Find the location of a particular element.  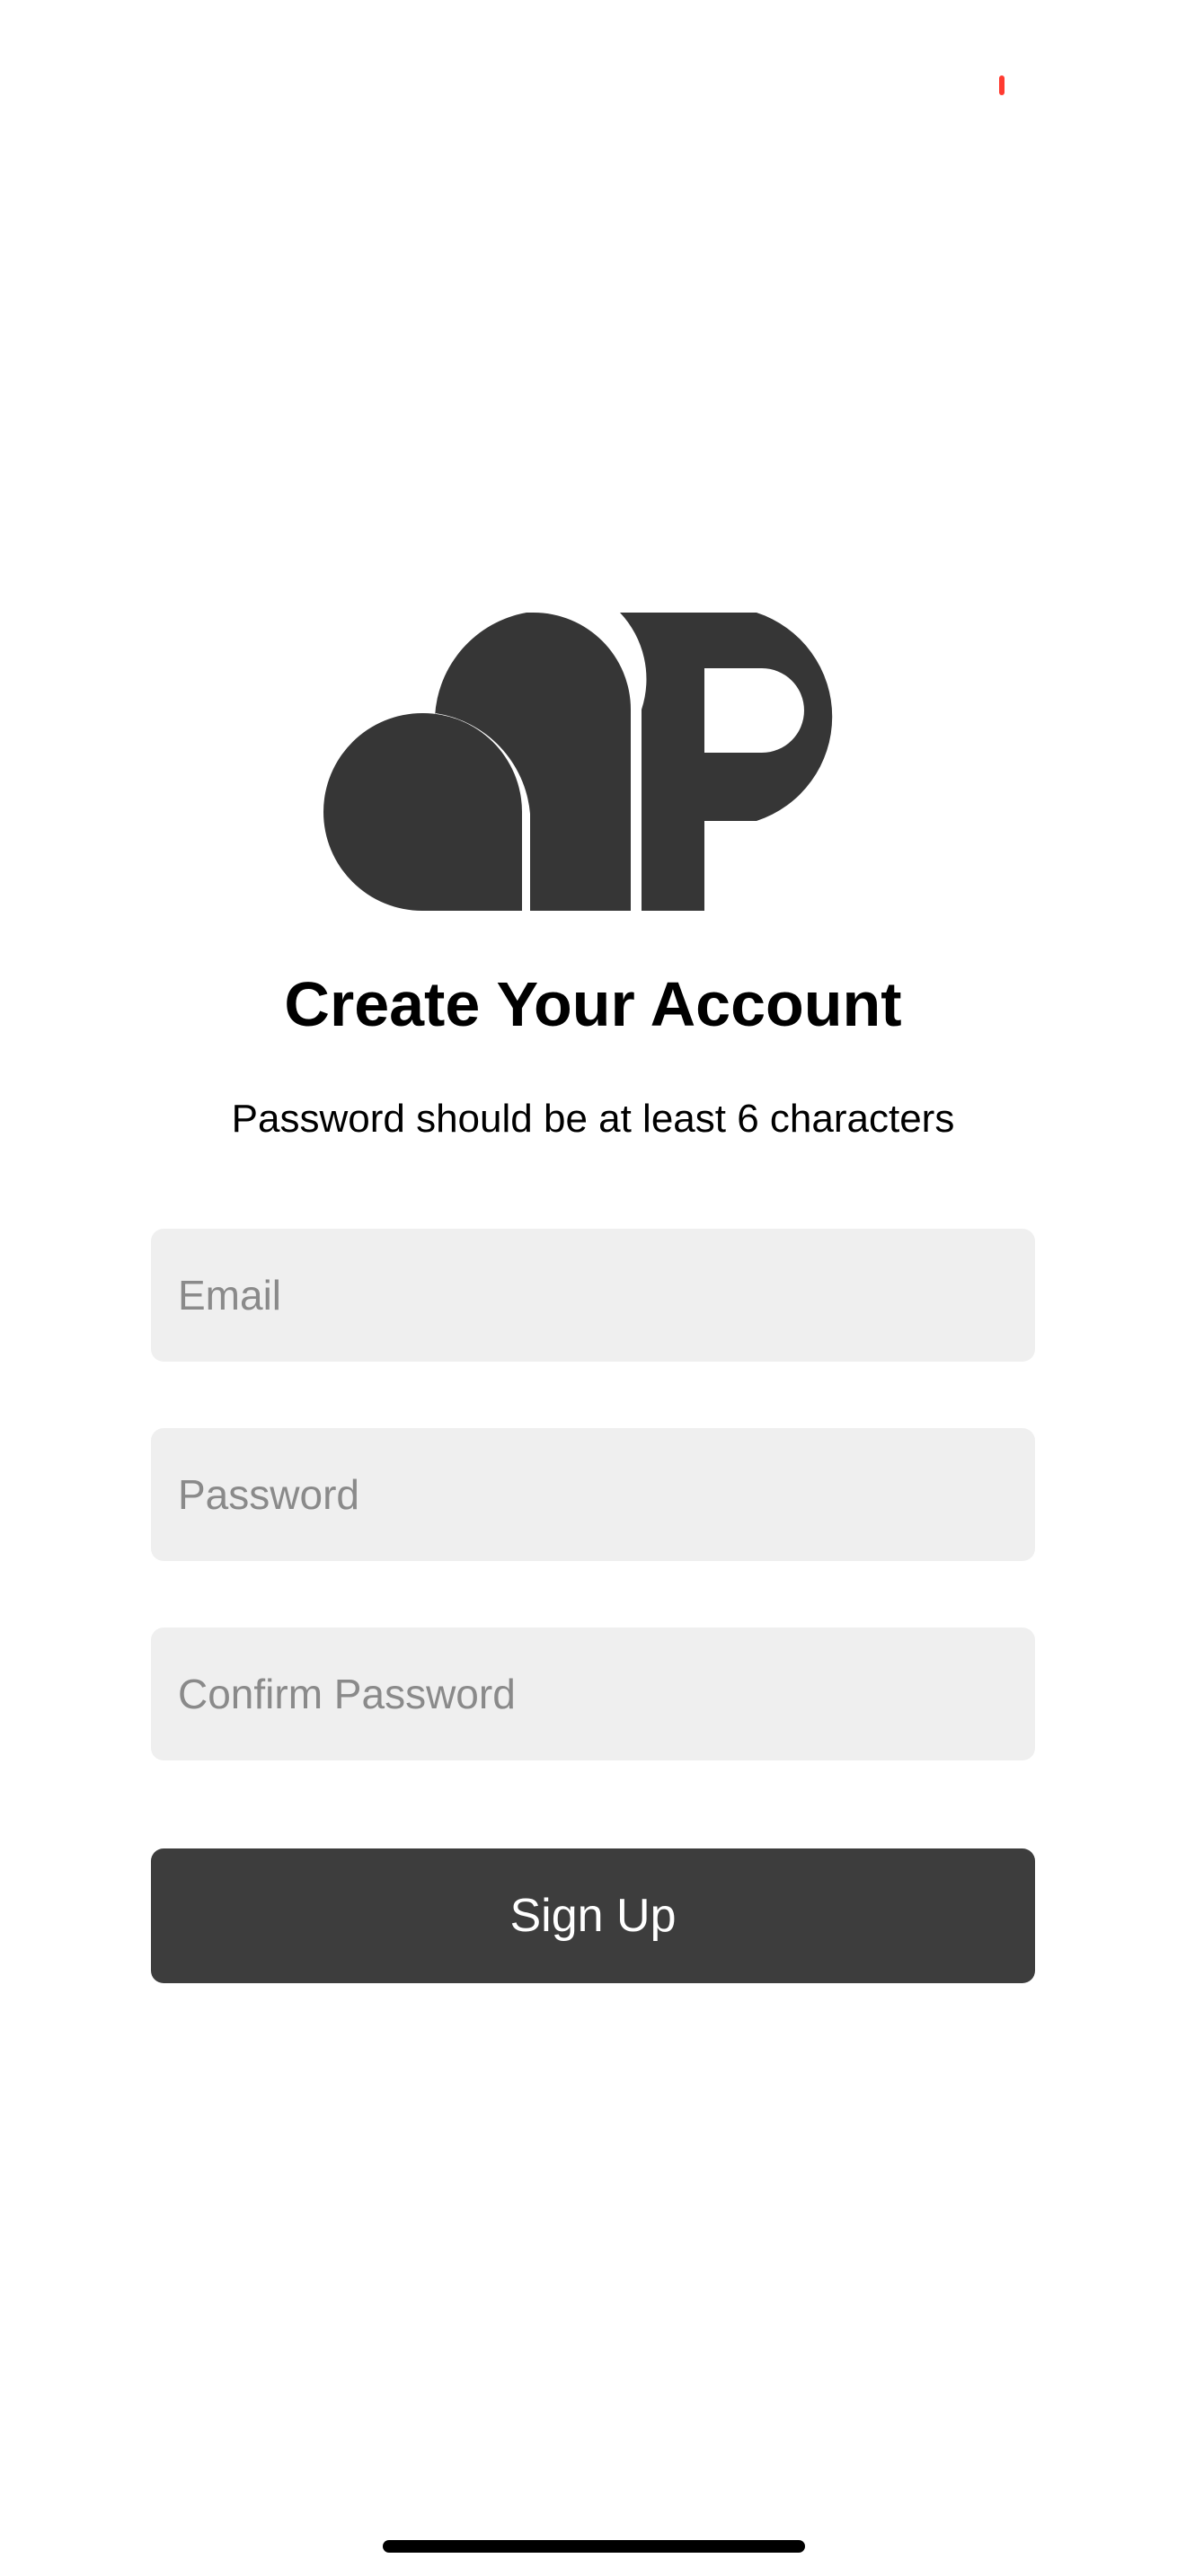

app-logo is located at coordinates (593, 762).